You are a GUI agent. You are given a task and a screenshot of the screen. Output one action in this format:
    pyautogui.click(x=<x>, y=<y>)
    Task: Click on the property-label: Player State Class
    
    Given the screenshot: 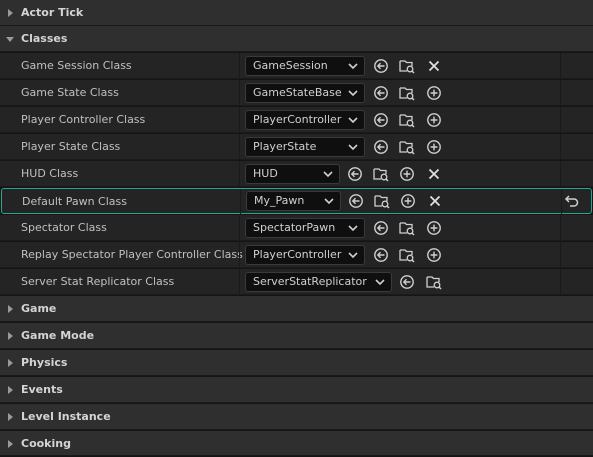 What is the action you would take?
    pyautogui.click(x=71, y=146)
    